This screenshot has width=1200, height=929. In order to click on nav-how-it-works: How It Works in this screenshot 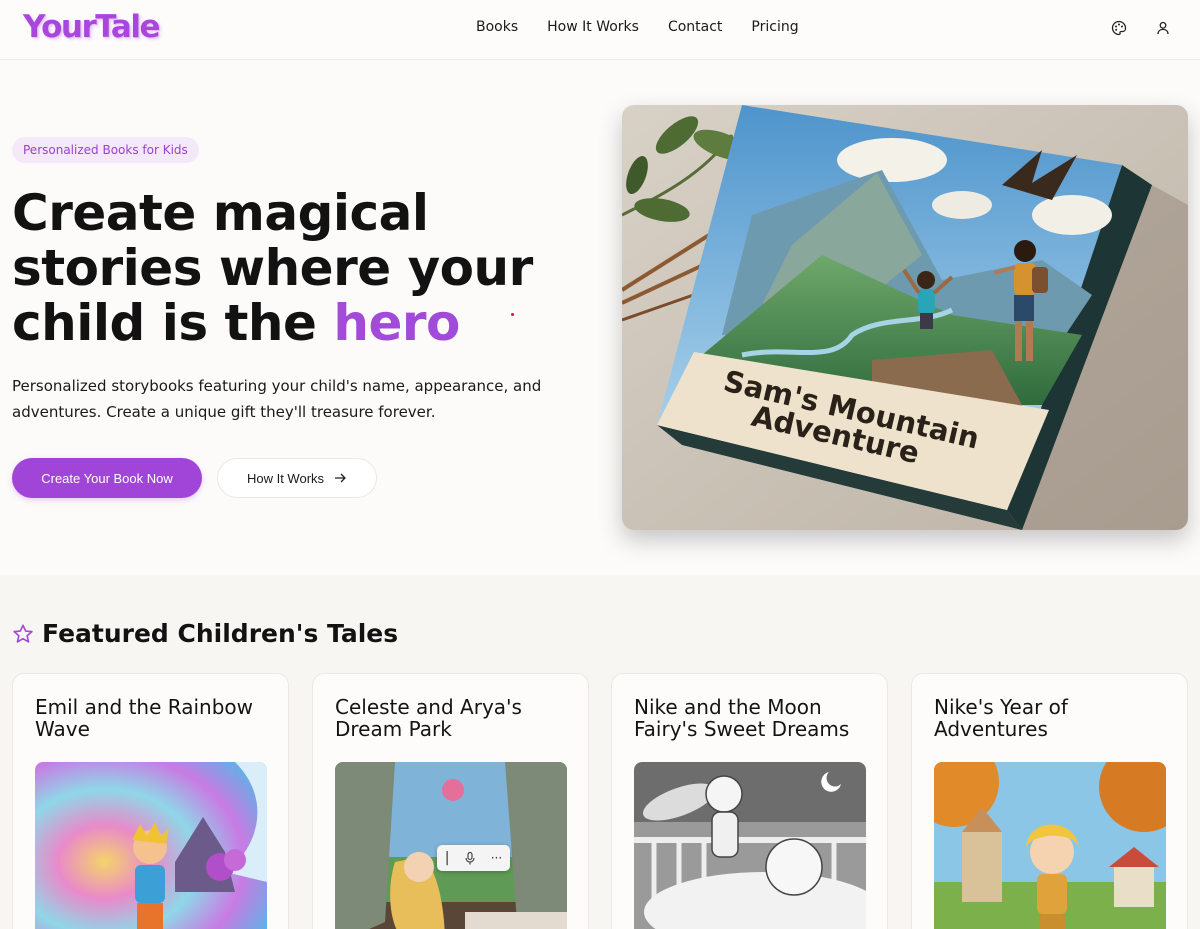, I will do `click(593, 27)`.